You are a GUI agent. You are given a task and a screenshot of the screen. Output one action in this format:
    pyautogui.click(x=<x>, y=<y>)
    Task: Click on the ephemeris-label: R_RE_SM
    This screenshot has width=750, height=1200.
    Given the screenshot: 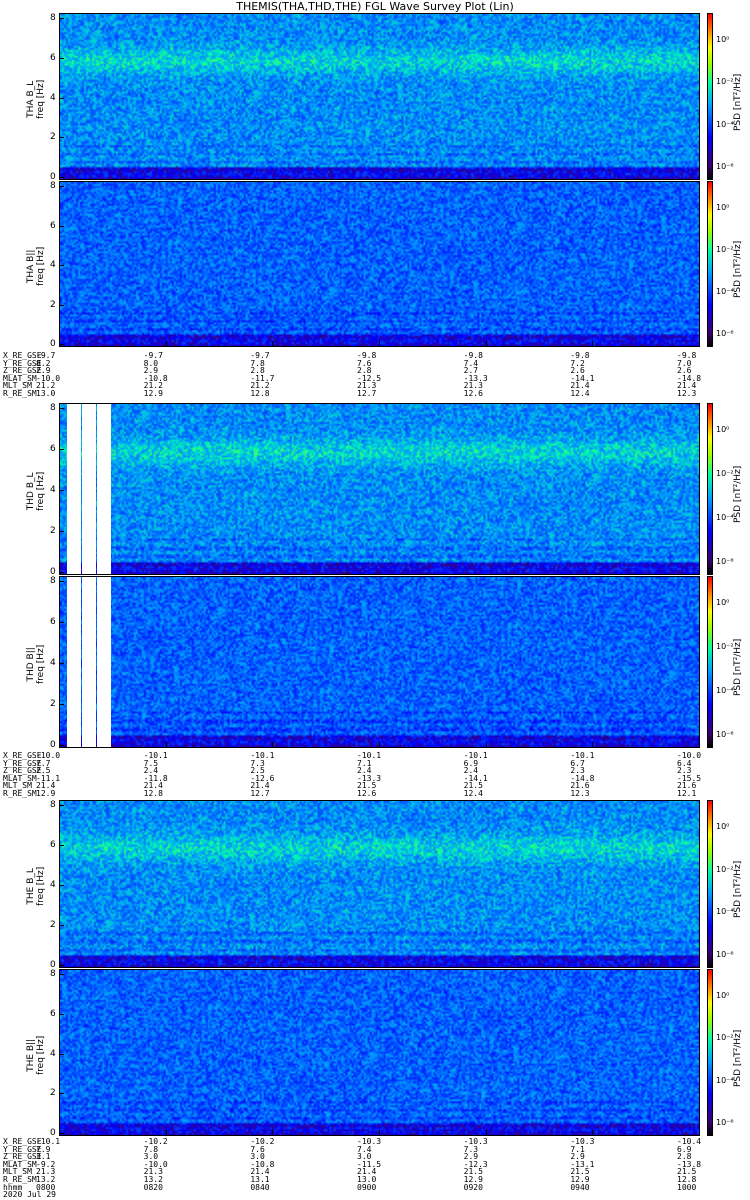 What is the action you would take?
    pyautogui.click(x=20, y=793)
    